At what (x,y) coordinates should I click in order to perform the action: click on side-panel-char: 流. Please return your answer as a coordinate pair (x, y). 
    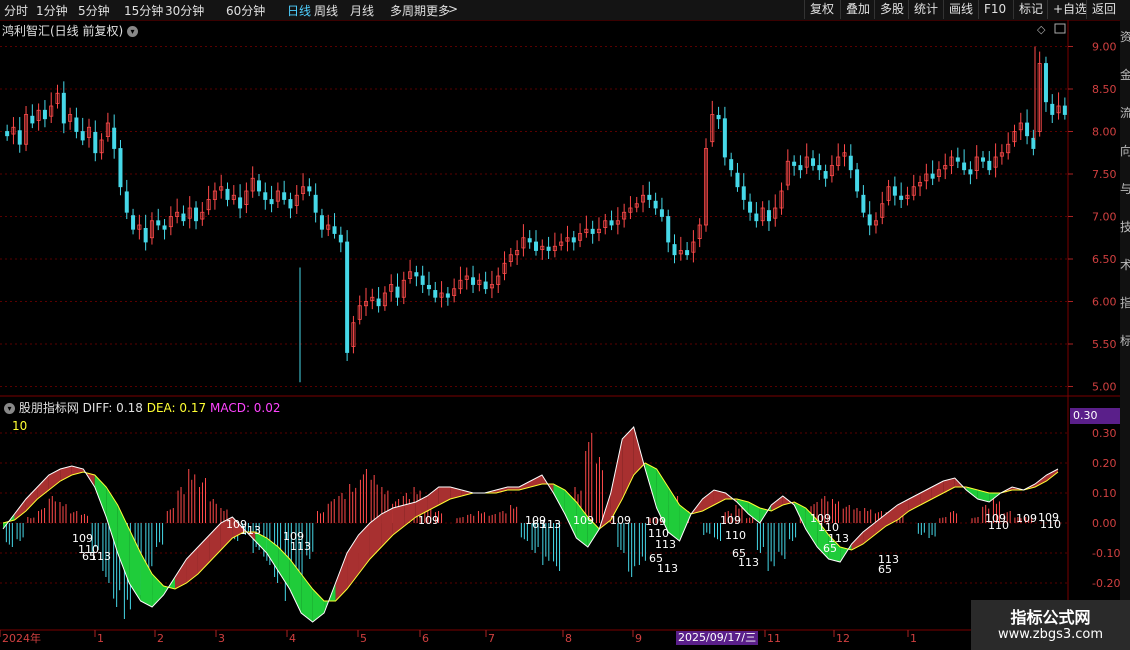
    Looking at the image, I should click on (1125, 113).